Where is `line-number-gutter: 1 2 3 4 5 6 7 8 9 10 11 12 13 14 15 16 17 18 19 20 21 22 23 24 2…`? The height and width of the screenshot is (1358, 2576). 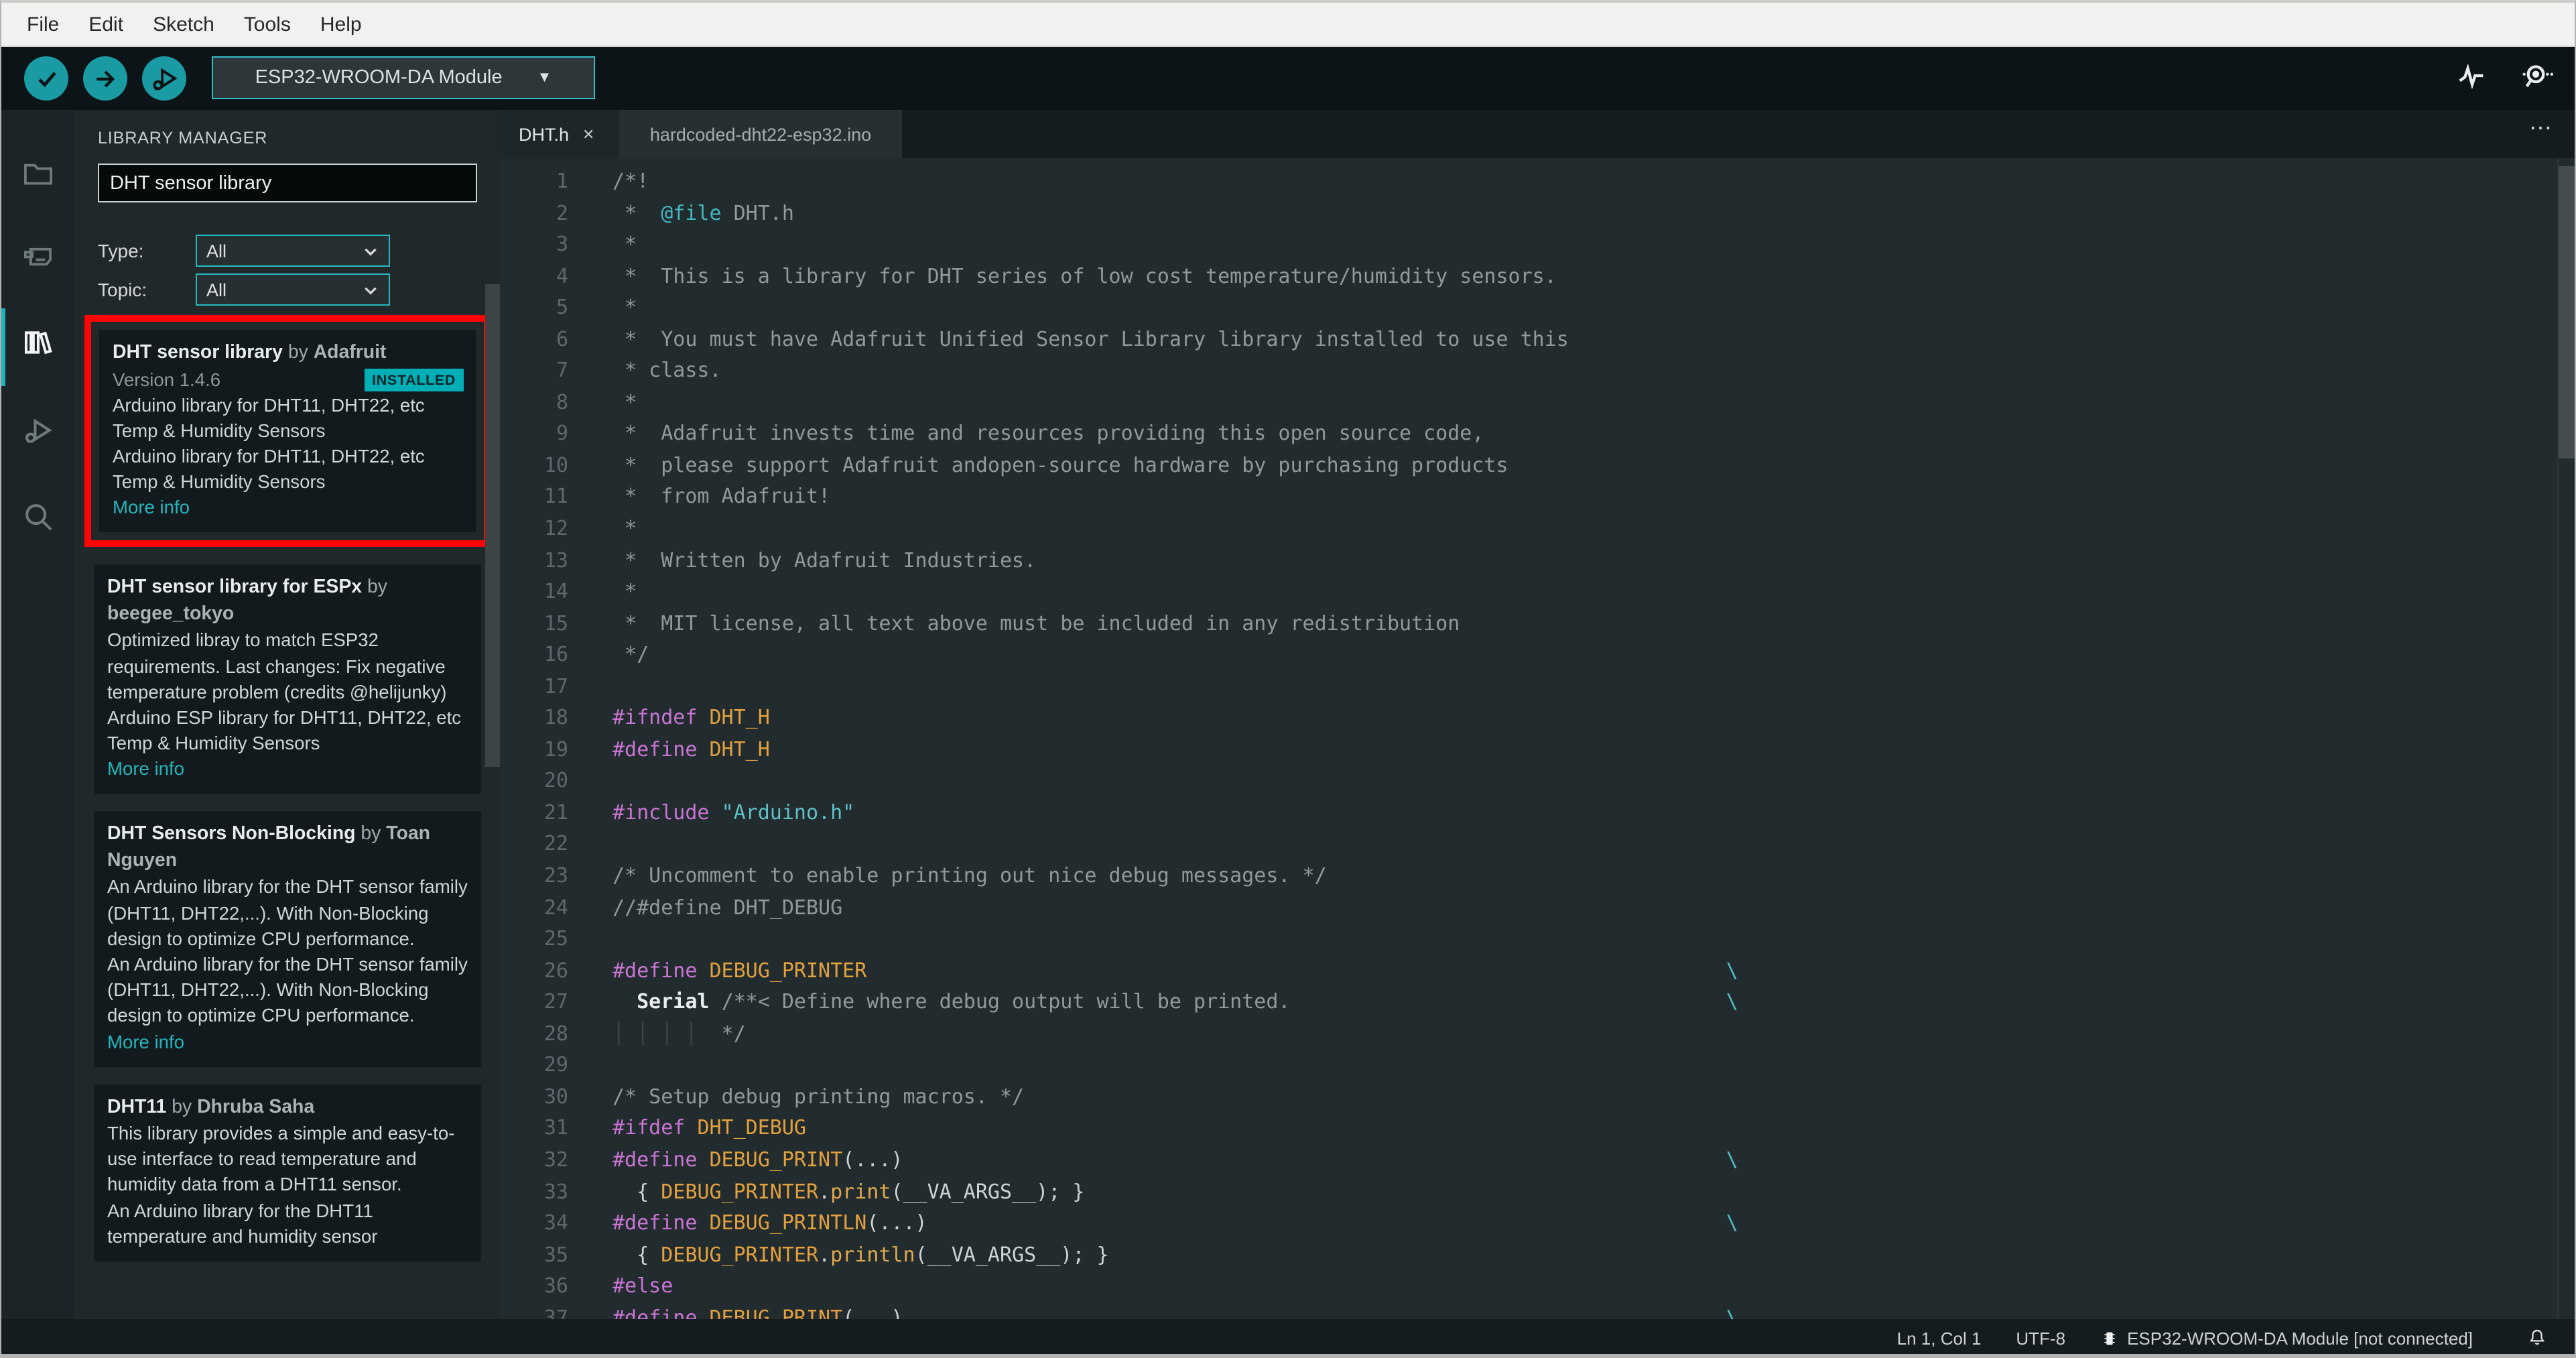
line-number-gutter: 1 2 3 4 5 6 7 8 9 10 11 12 13 14 15 16 17 18 19 20 21 22 23 24 2… is located at coordinates (541, 742).